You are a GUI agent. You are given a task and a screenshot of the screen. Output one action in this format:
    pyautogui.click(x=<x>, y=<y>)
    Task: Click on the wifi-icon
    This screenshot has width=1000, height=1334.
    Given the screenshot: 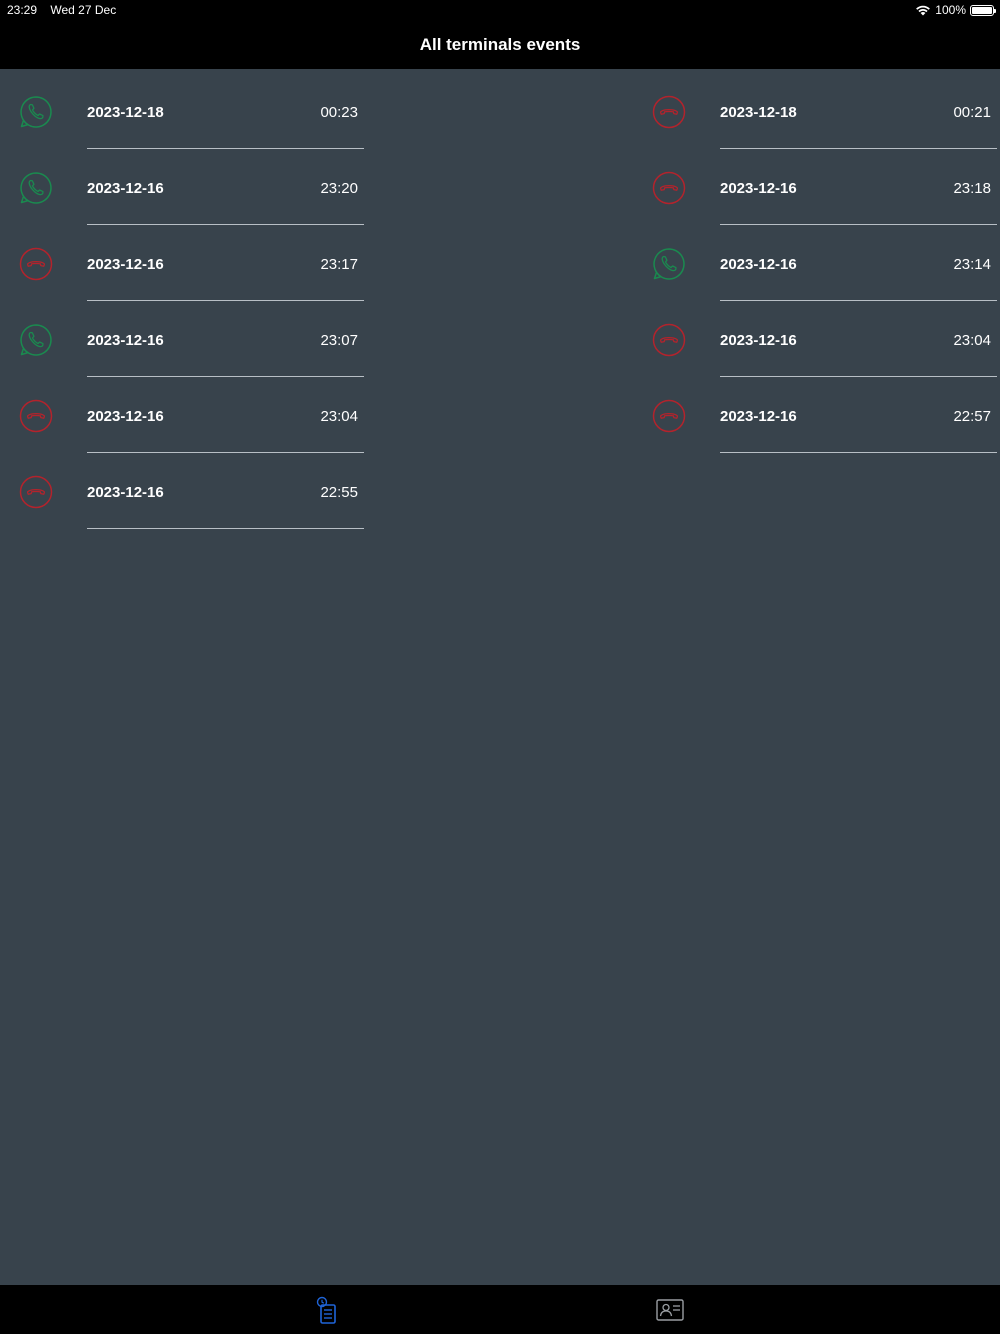 What is the action you would take?
    pyautogui.click(x=923, y=10)
    